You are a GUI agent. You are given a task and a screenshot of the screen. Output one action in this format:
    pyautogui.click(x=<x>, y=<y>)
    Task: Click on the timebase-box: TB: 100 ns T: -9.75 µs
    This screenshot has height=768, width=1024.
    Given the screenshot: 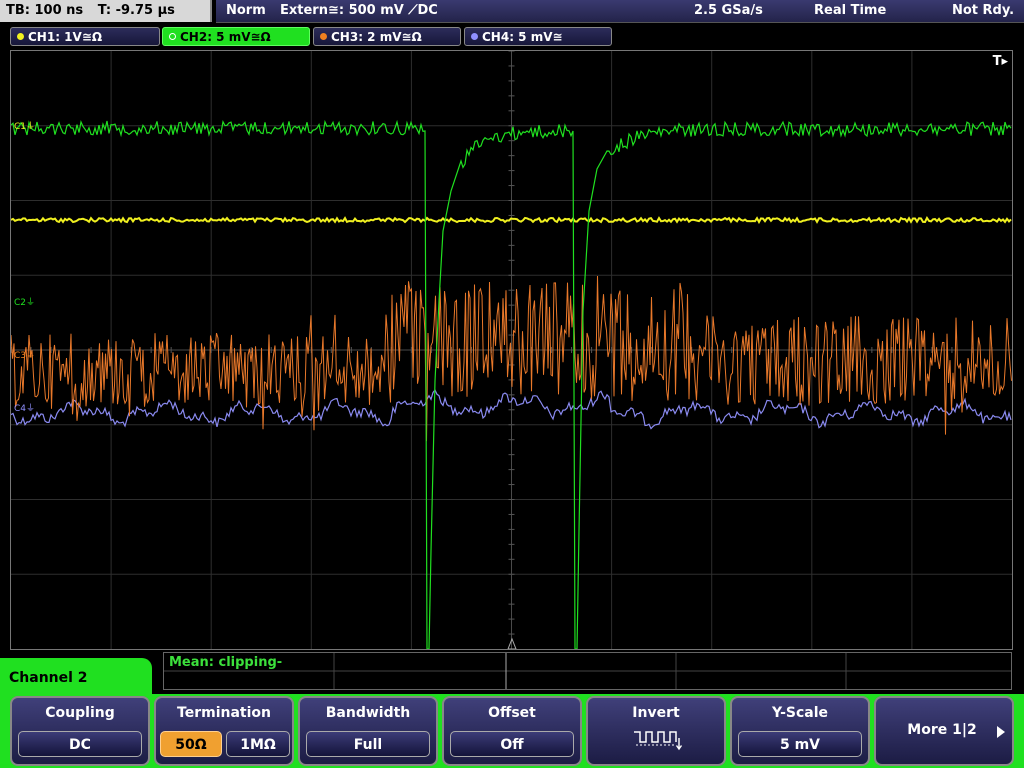 What is the action you would take?
    pyautogui.click(x=106, y=11)
    